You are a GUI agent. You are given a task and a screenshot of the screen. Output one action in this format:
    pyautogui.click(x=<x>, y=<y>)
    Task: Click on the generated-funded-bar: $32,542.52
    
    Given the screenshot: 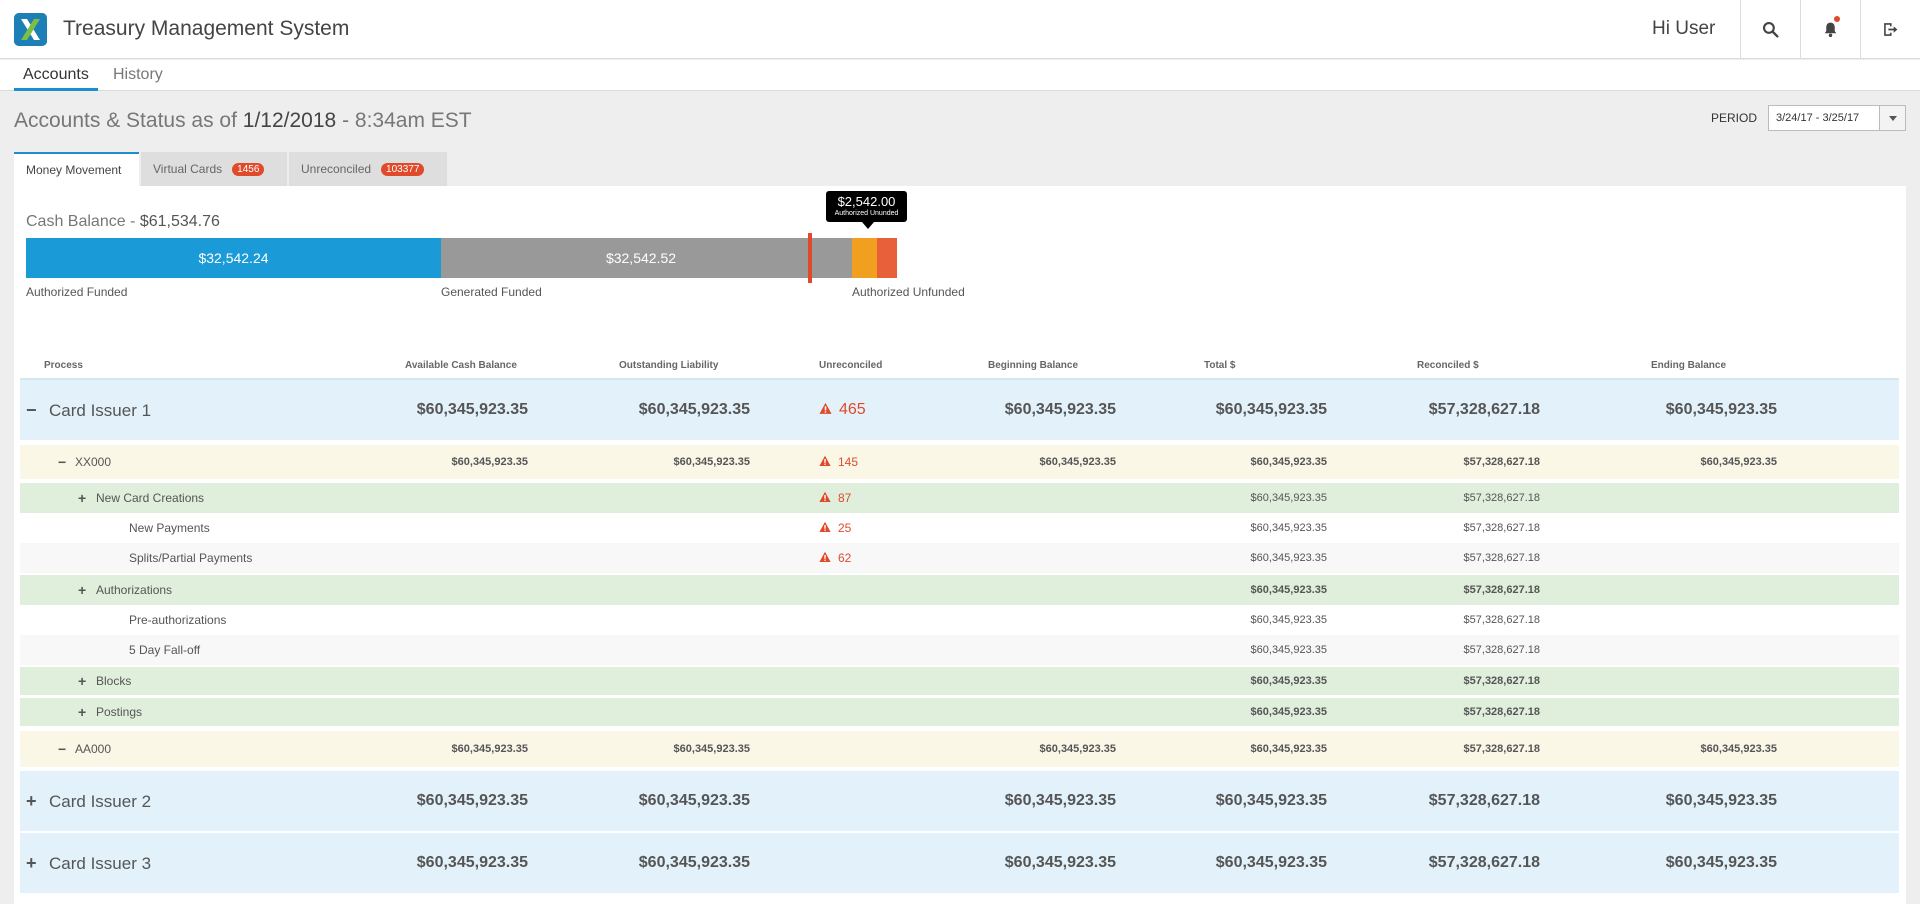 What is the action you would take?
    pyautogui.click(x=646, y=258)
    